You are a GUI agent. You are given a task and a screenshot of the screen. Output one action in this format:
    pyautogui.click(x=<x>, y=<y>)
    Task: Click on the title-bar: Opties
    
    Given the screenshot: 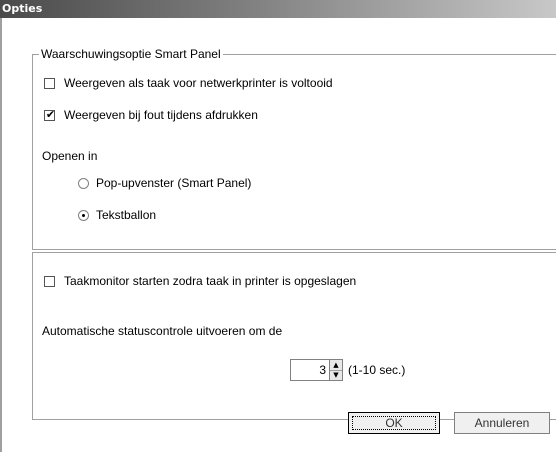 What is the action you would take?
    pyautogui.click(x=278, y=9)
    